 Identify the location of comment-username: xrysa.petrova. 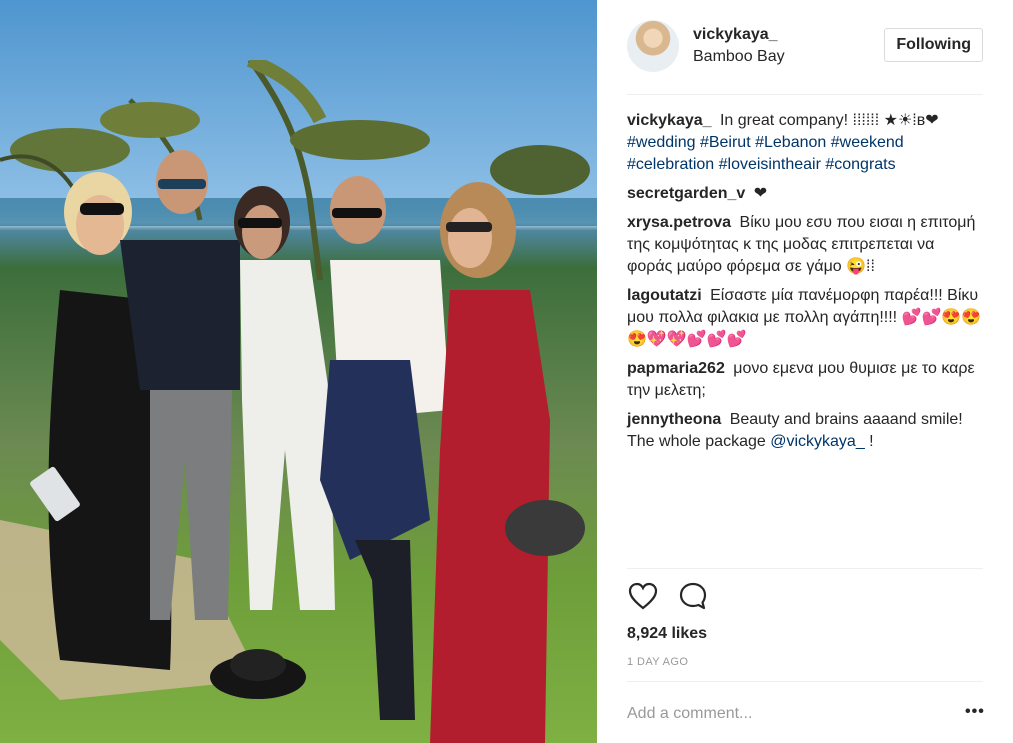
(679, 222).